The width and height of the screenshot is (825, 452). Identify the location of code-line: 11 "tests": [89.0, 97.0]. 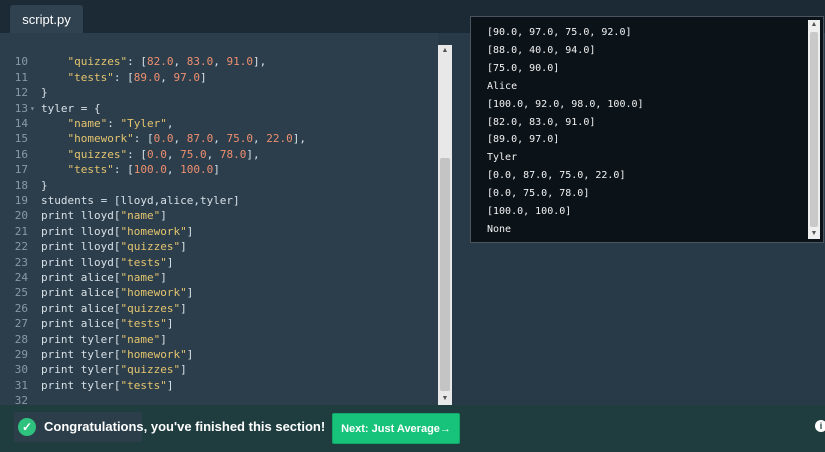
(219, 77).